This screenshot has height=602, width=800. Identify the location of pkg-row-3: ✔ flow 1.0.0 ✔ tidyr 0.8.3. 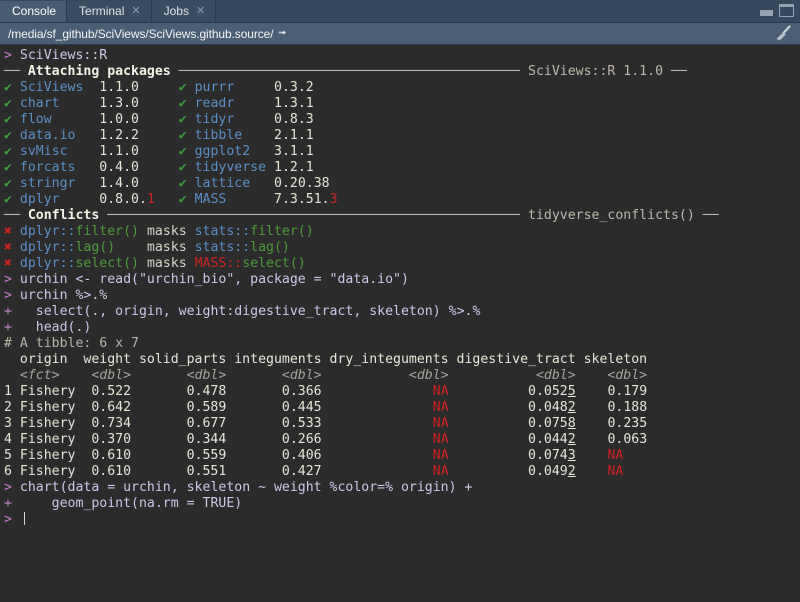
(159, 119).